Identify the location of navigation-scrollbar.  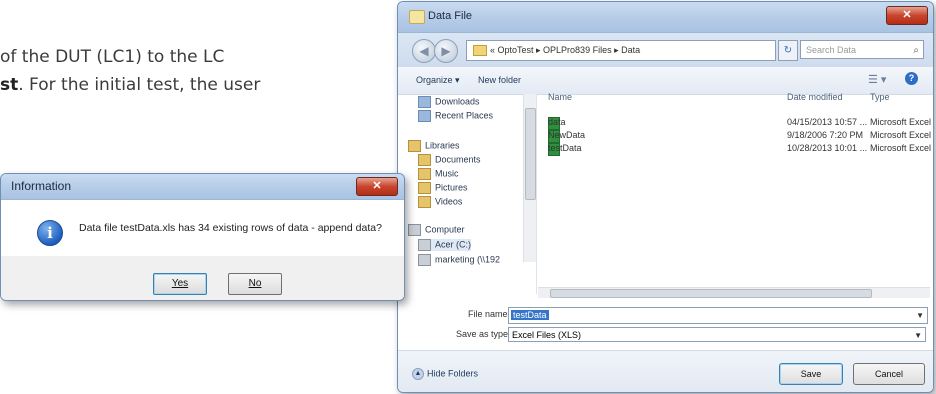
(529, 178).